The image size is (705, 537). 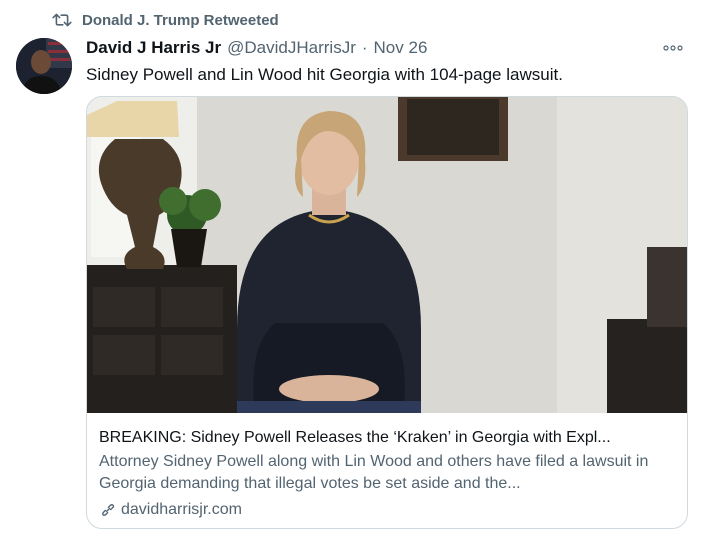 I want to click on more-options-button, so click(x=673, y=48).